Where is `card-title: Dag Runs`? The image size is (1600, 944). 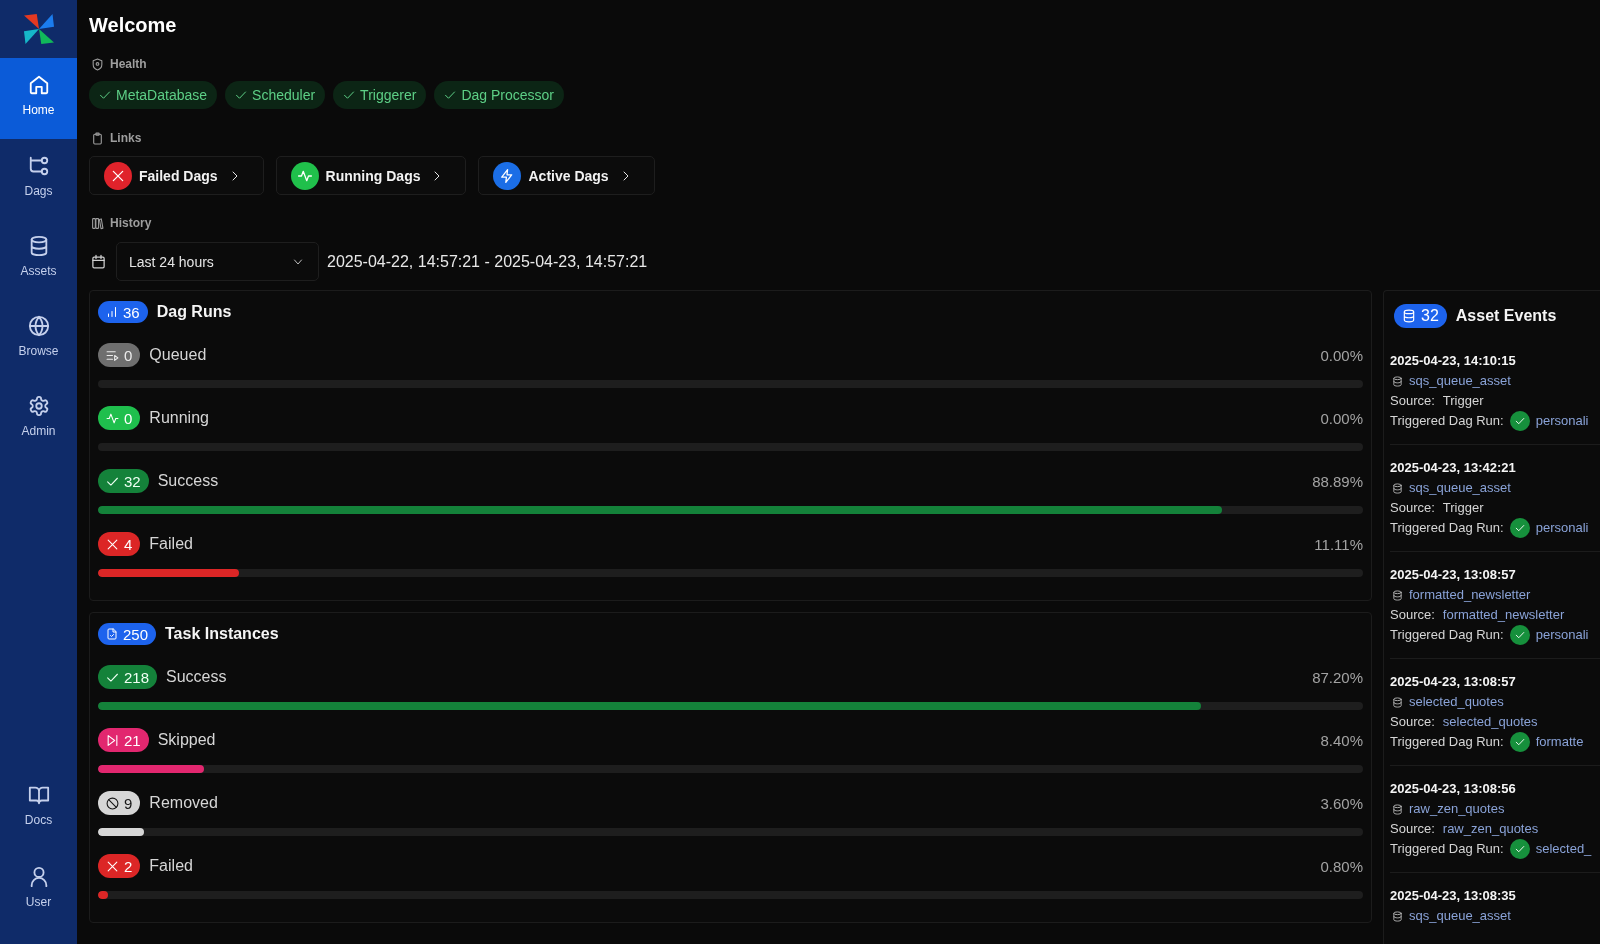
card-title: Dag Runs is located at coordinates (194, 312).